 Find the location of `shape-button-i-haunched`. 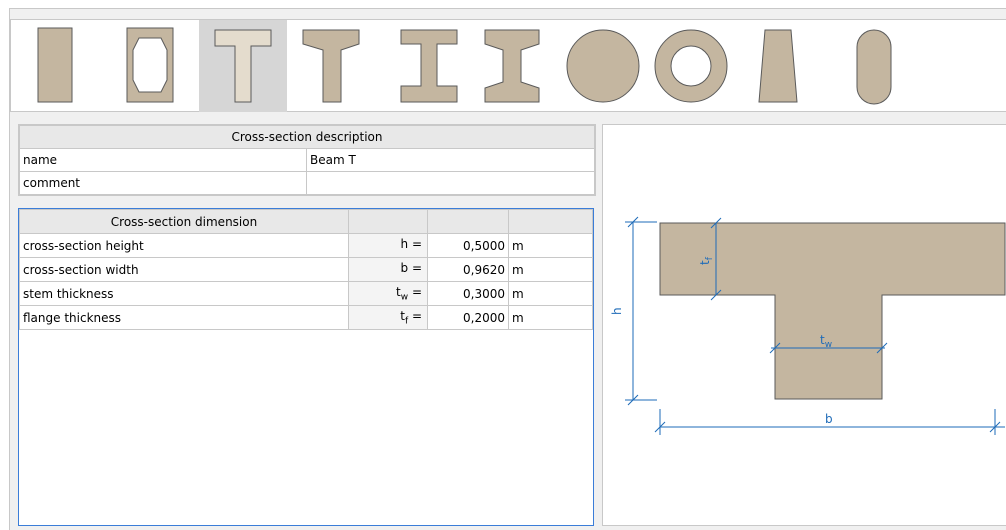

shape-button-i-haunched is located at coordinates (513, 66).